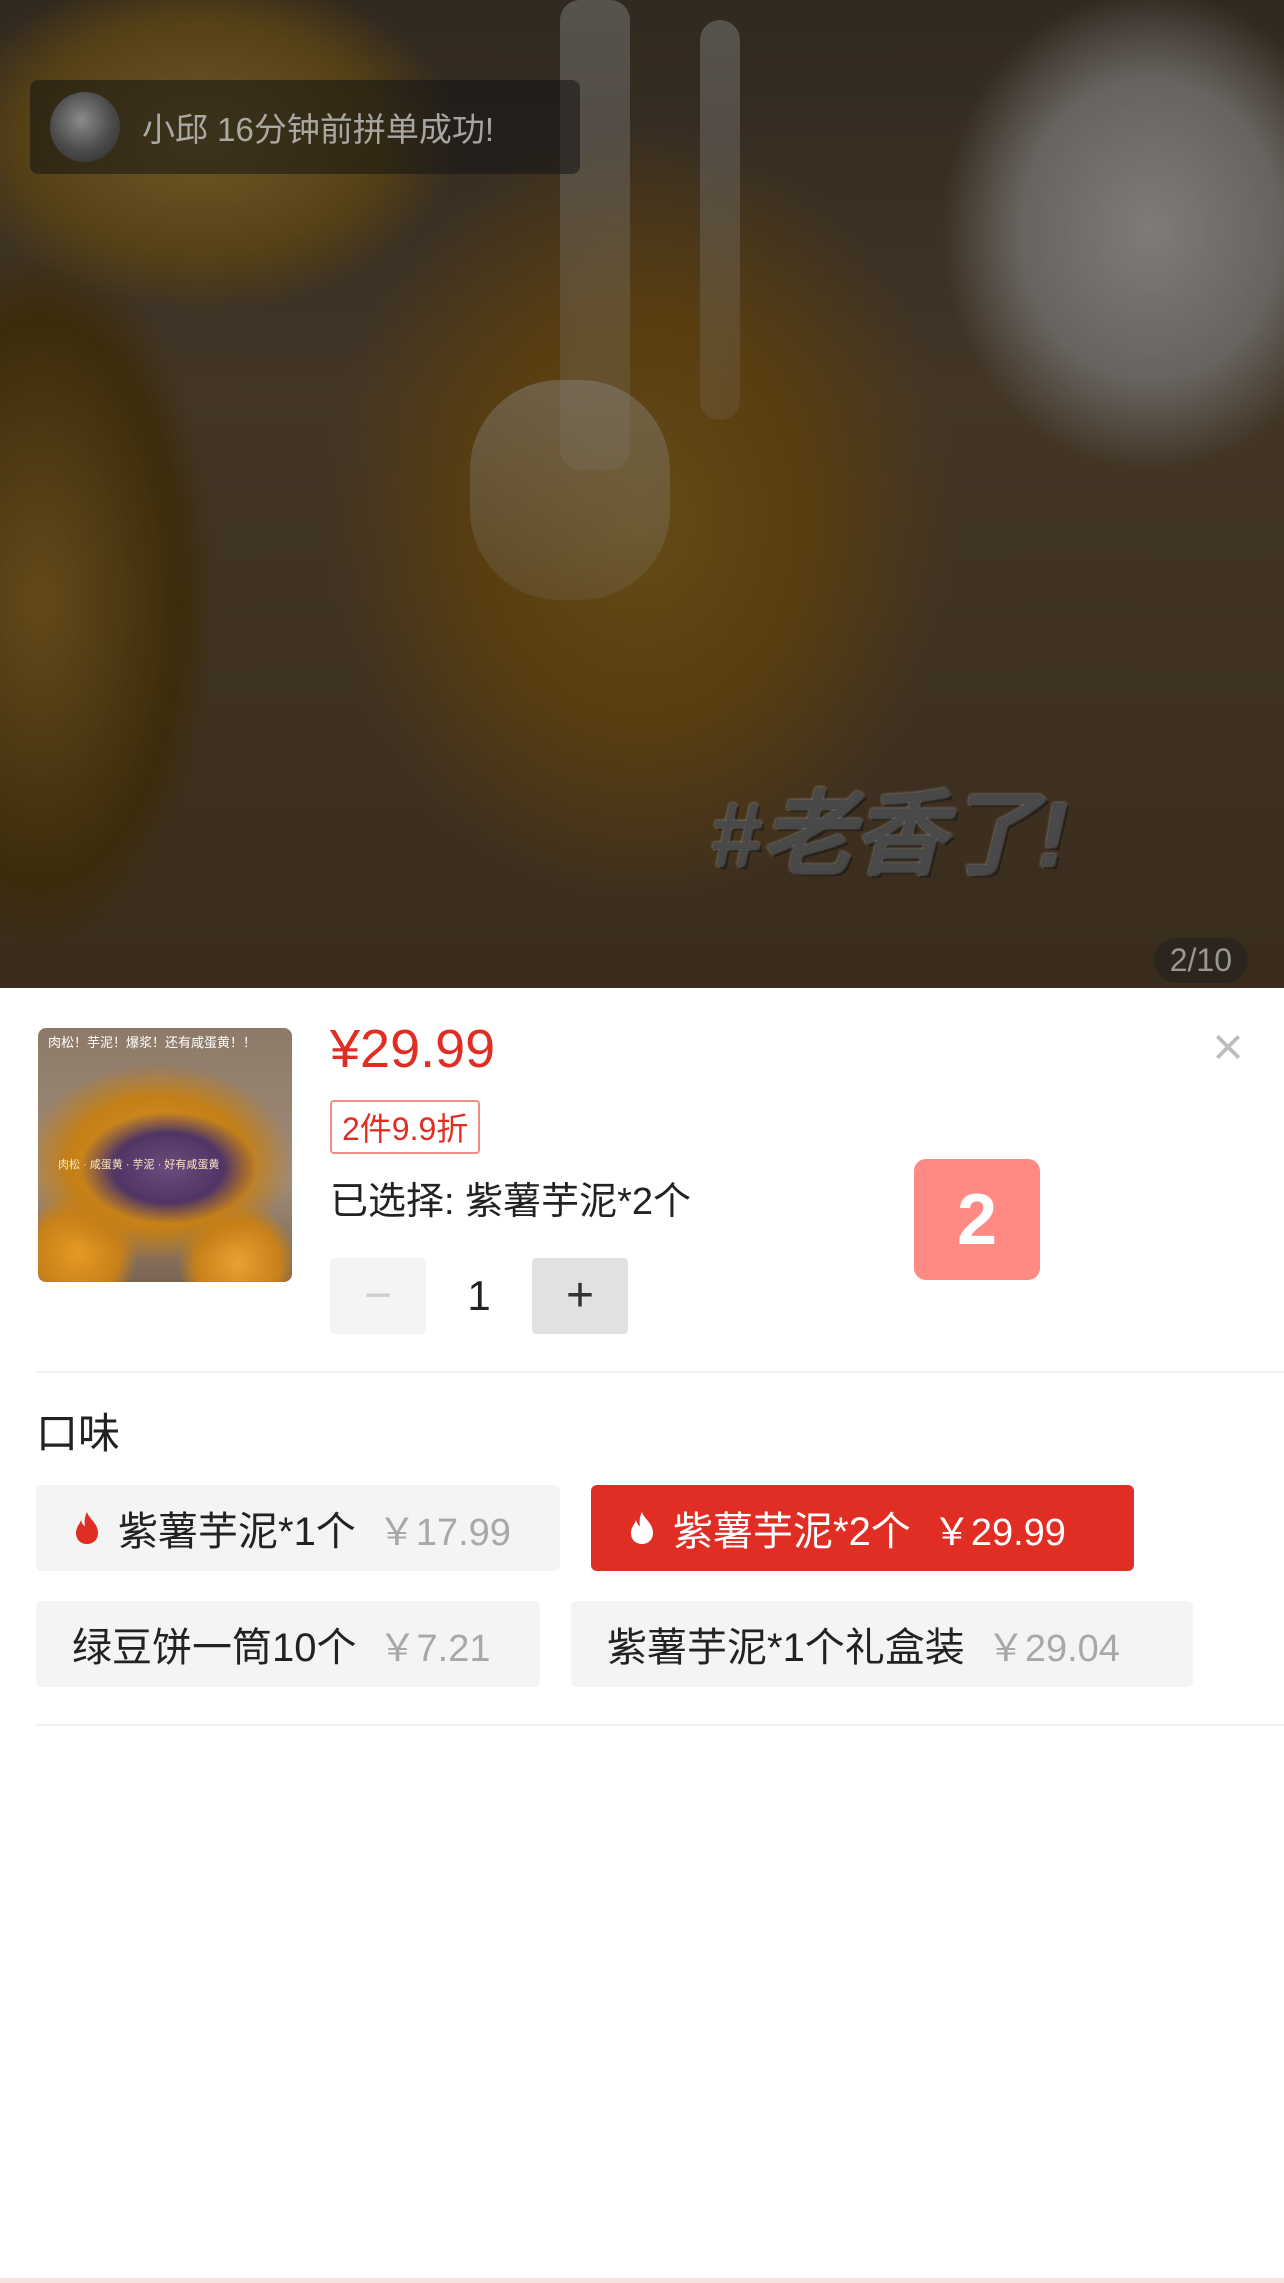  Describe the element at coordinates (642, 2280) in the screenshot. I see `bottom-edge` at that location.